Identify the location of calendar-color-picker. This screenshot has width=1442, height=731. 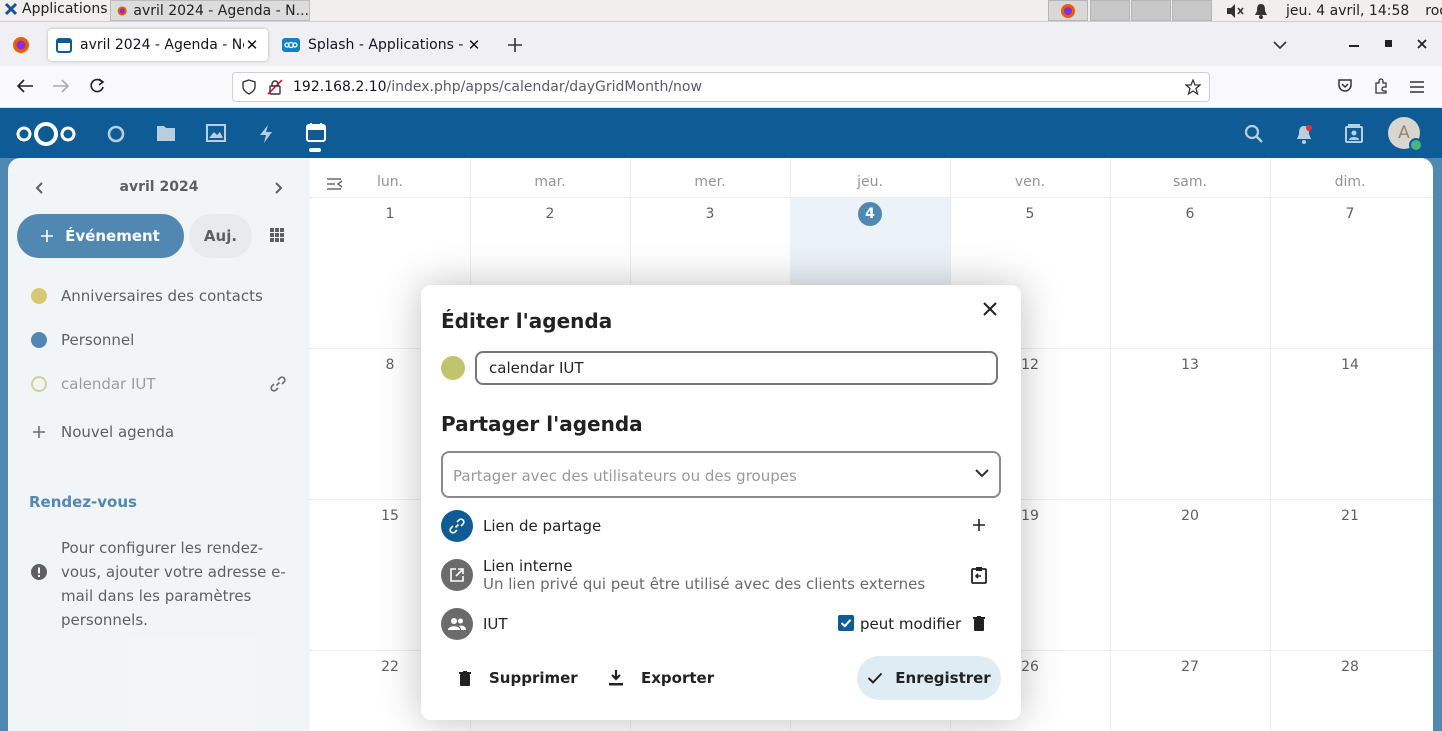
(453, 368).